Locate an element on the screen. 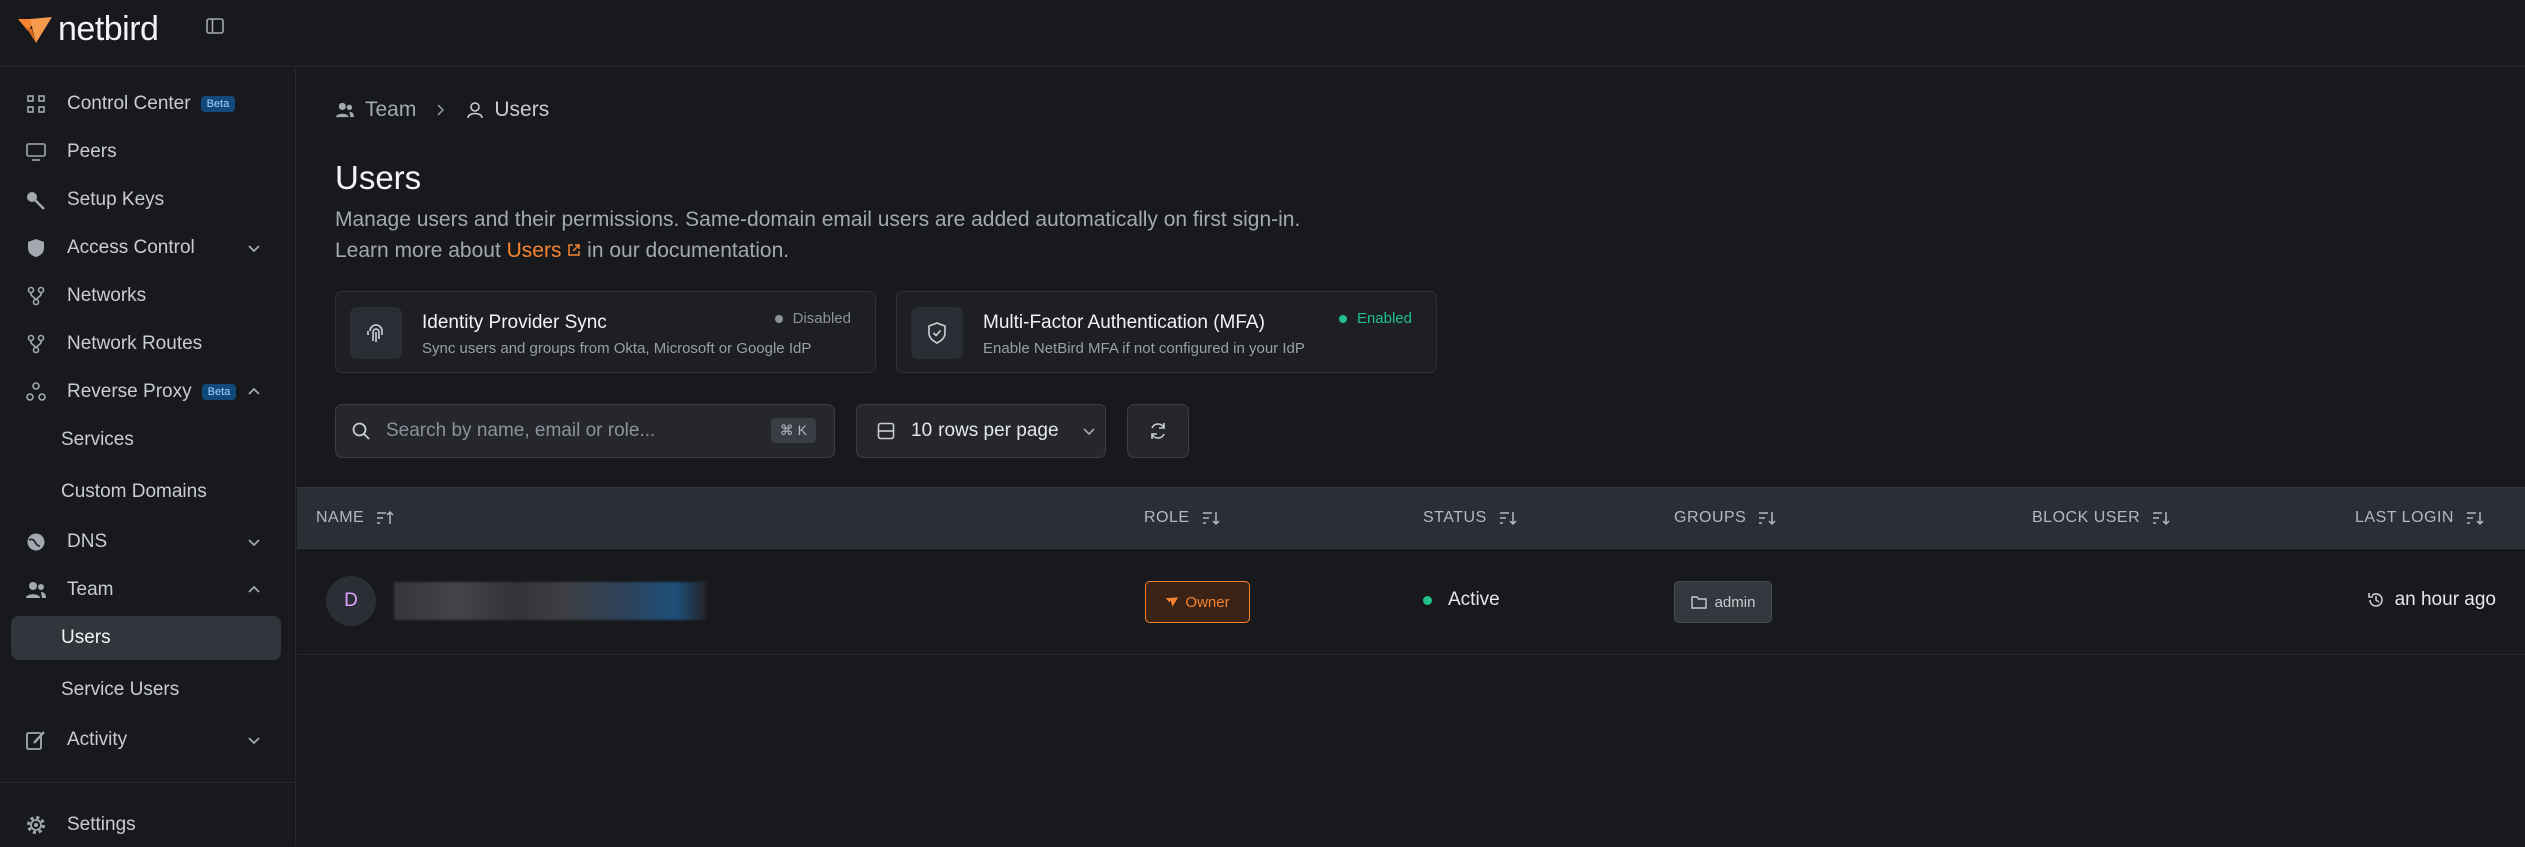 The height and width of the screenshot is (847, 2525). avatar: D is located at coordinates (351, 601).